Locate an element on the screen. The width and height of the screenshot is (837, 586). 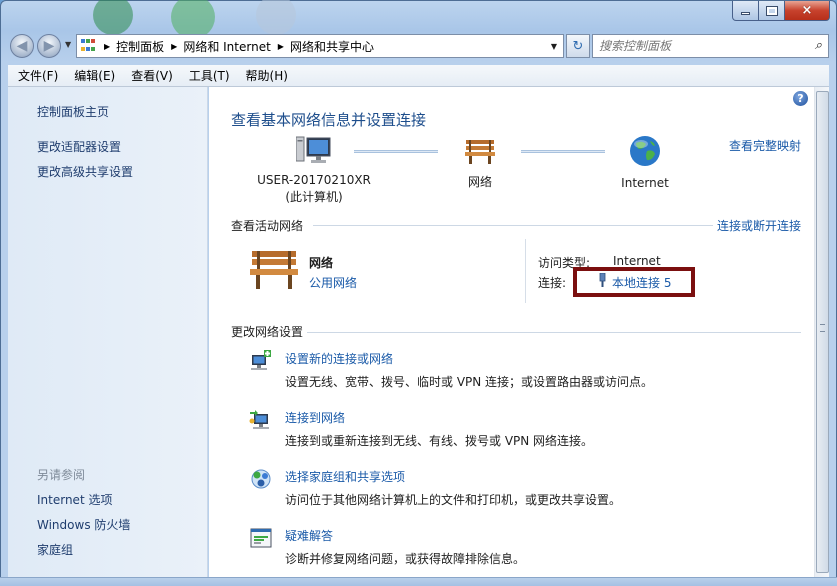
sidebar-item-change-adapter-settings: 更改适配器设置 is located at coordinates (79, 146).